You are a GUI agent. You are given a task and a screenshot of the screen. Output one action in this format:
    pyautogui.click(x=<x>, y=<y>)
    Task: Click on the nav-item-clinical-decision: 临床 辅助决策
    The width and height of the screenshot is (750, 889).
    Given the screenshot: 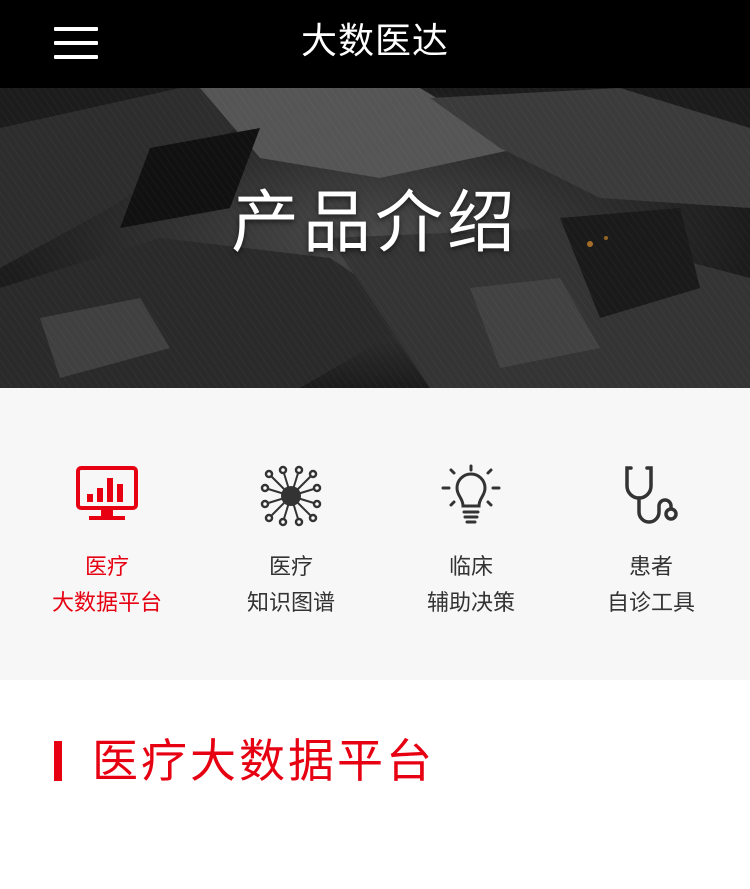 What is the action you would take?
    pyautogui.click(x=471, y=543)
    